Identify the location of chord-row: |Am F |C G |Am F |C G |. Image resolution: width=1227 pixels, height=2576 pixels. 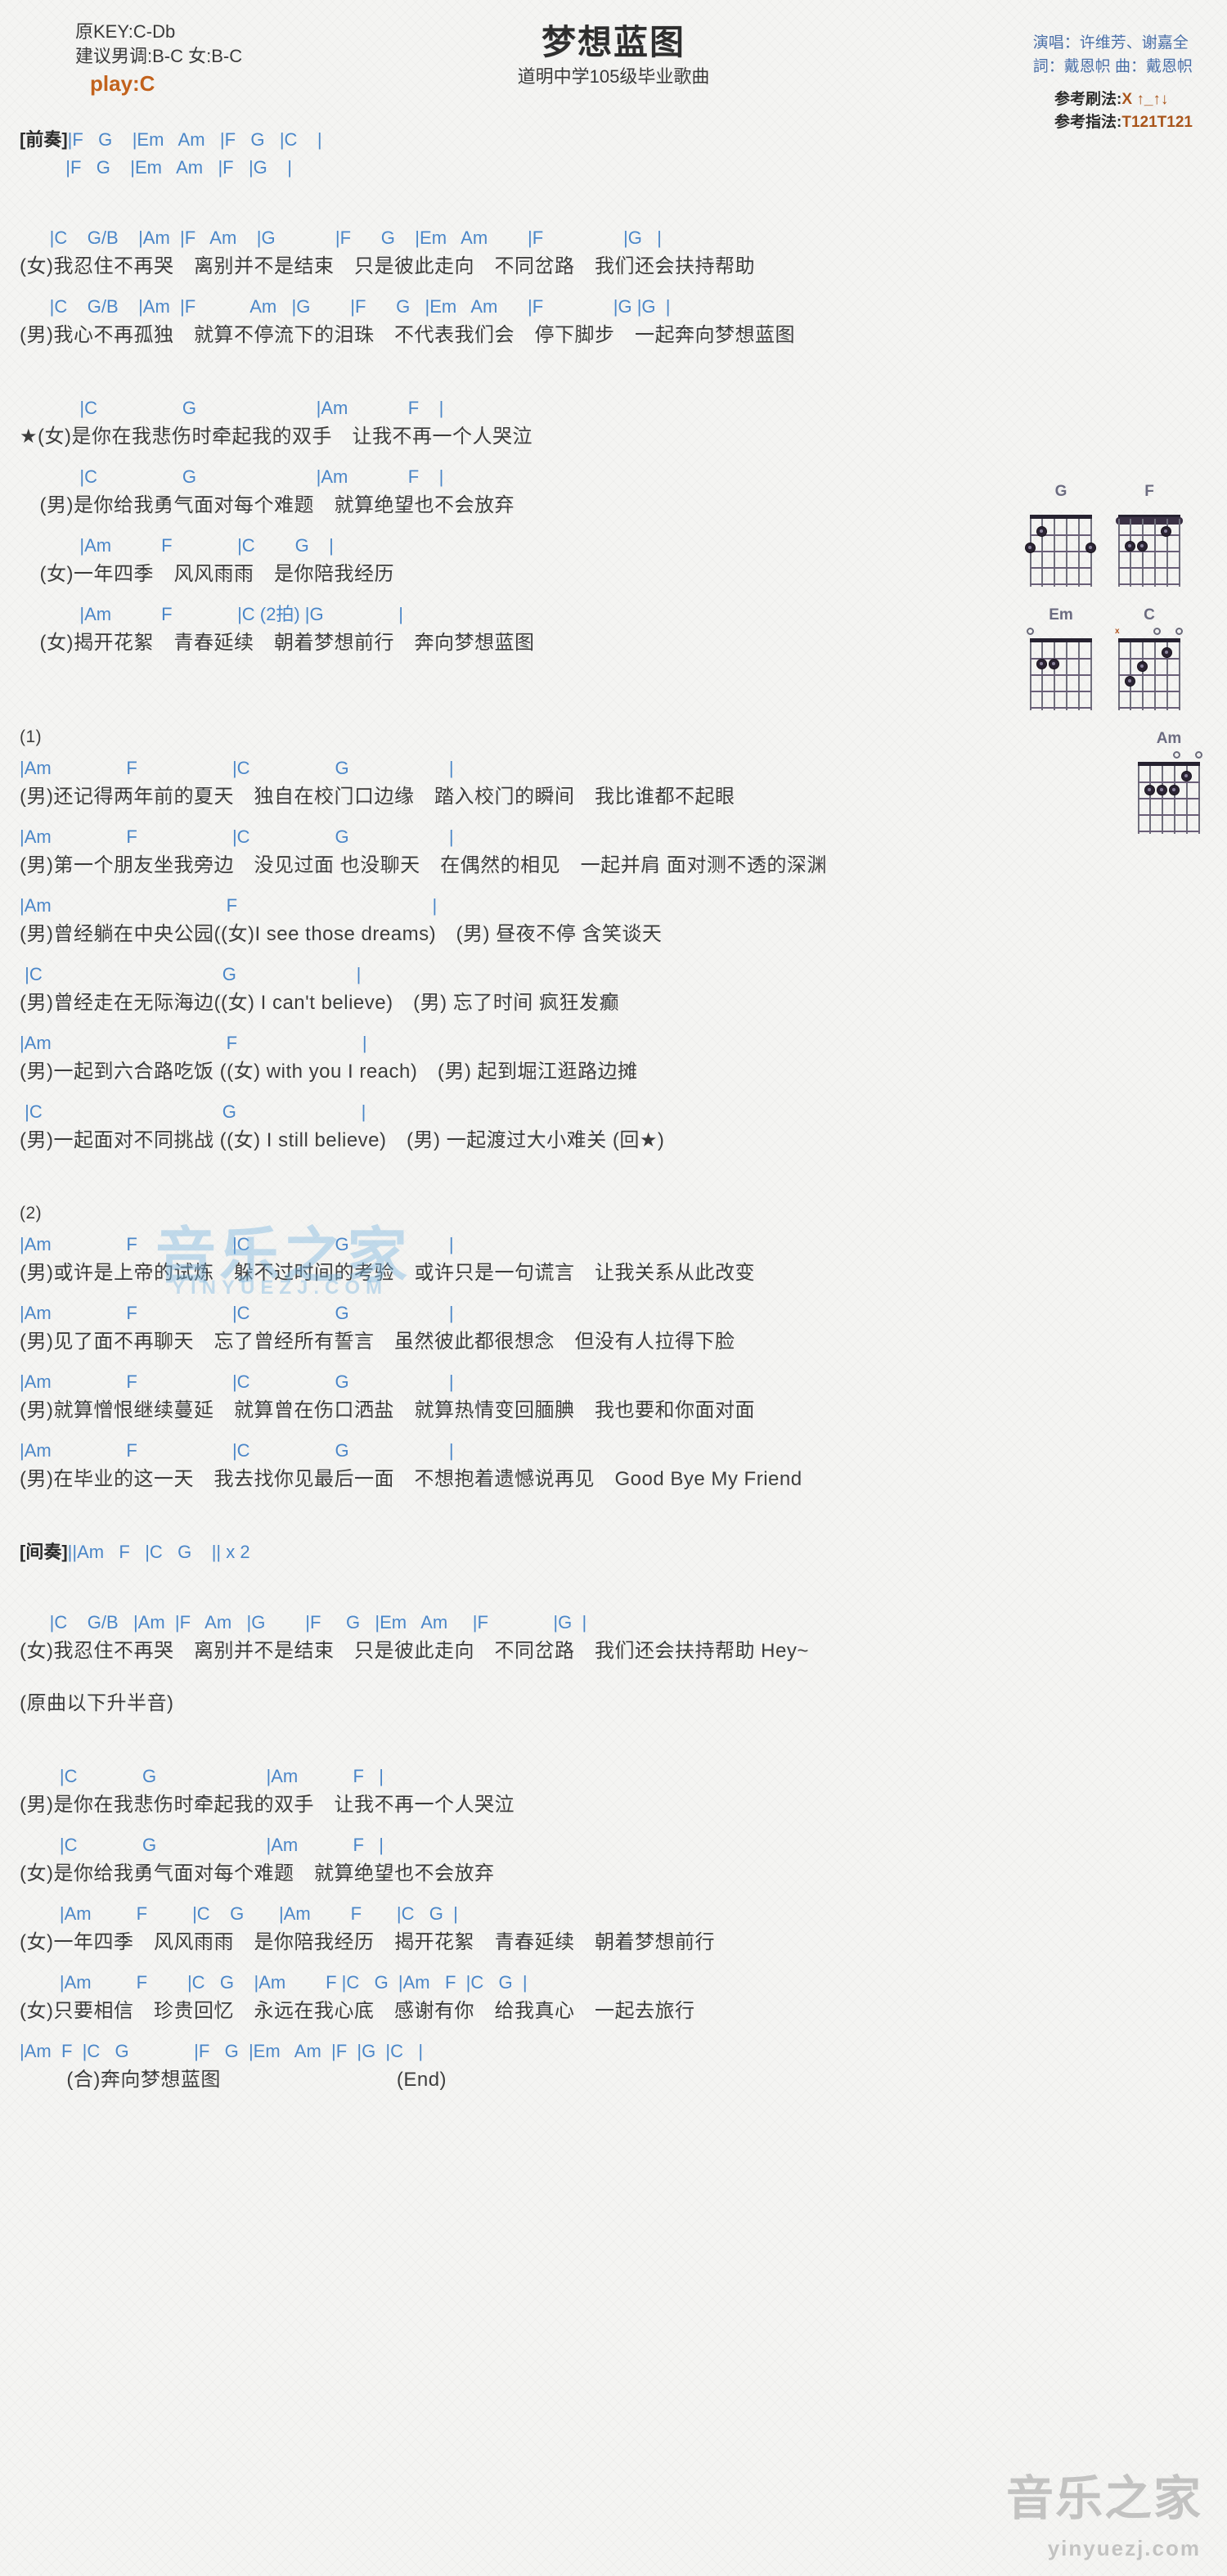
(239, 1913).